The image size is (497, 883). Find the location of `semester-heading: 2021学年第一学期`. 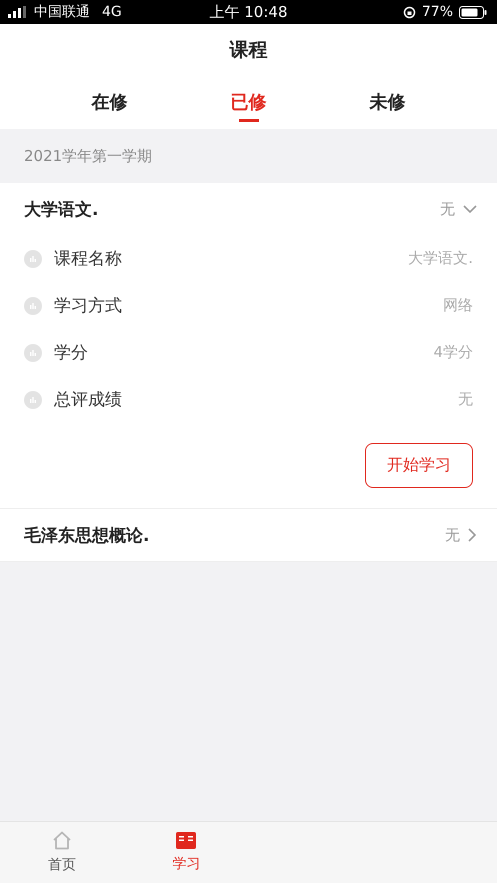

semester-heading: 2021学年第一学期 is located at coordinates (88, 156).